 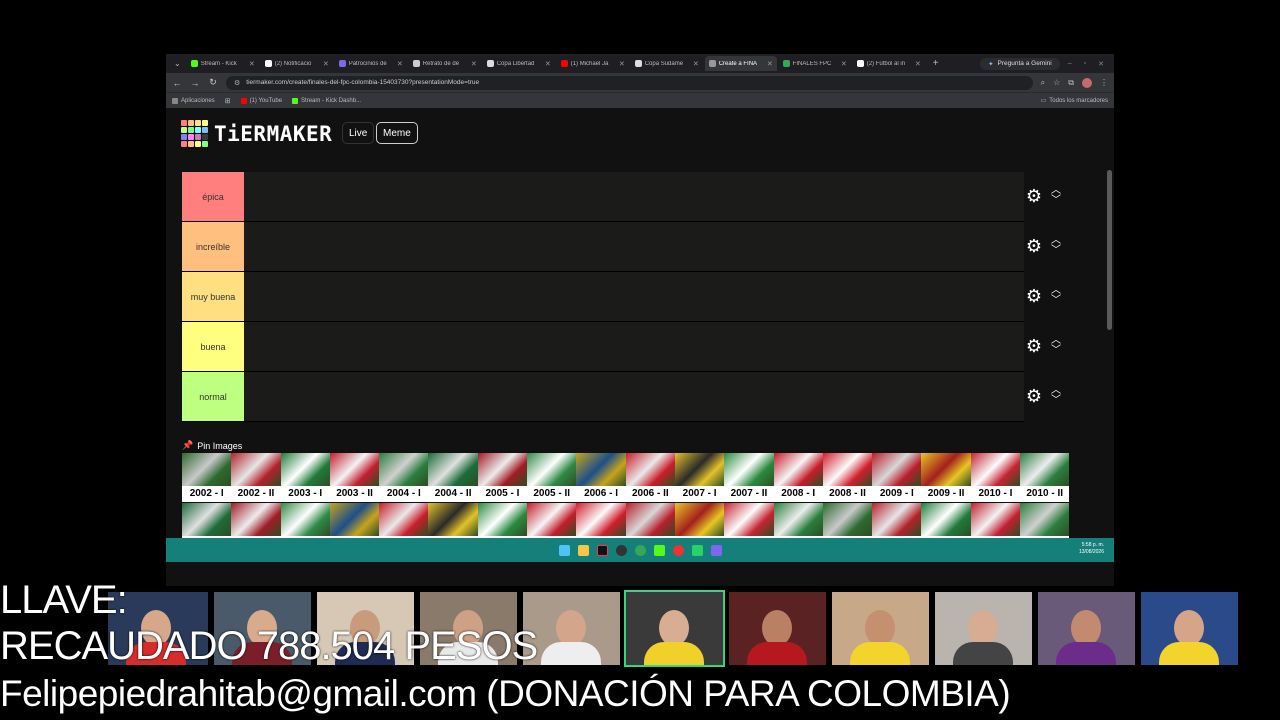 What do you see at coordinates (552, 477) in the screenshot?
I see `tier-image-item: 2005 - II` at bounding box center [552, 477].